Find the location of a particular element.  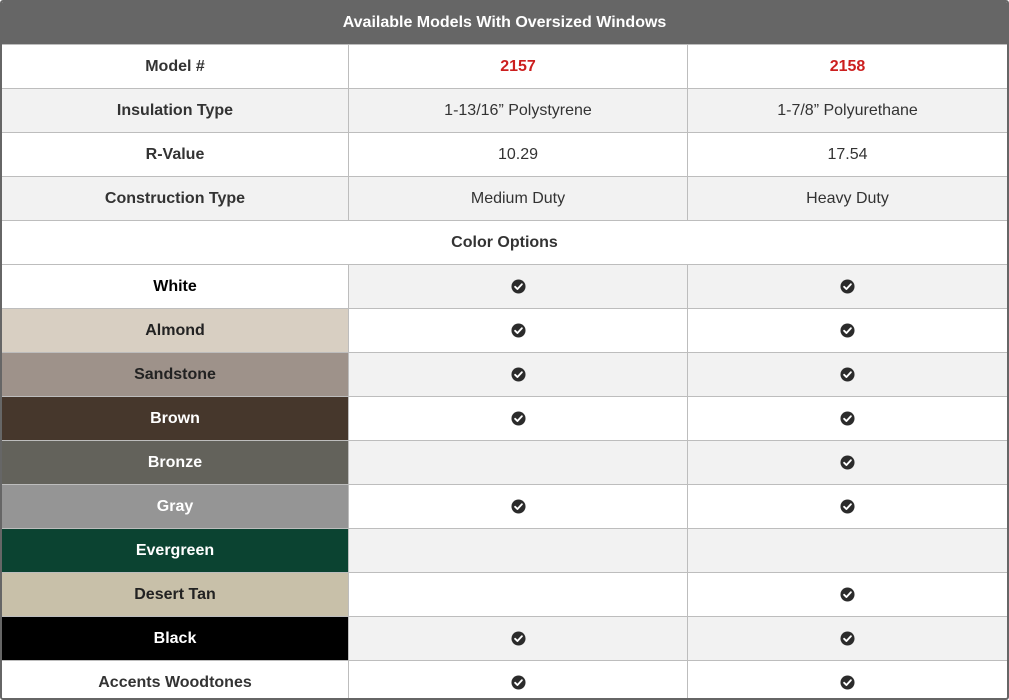

table-cell: 1-13/16” Polystyrene is located at coordinates (517, 110).